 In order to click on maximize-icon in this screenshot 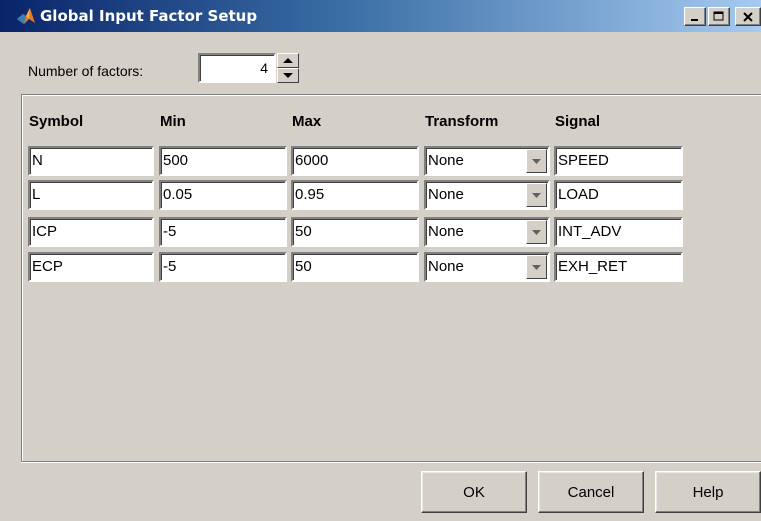, I will do `click(718, 16)`.